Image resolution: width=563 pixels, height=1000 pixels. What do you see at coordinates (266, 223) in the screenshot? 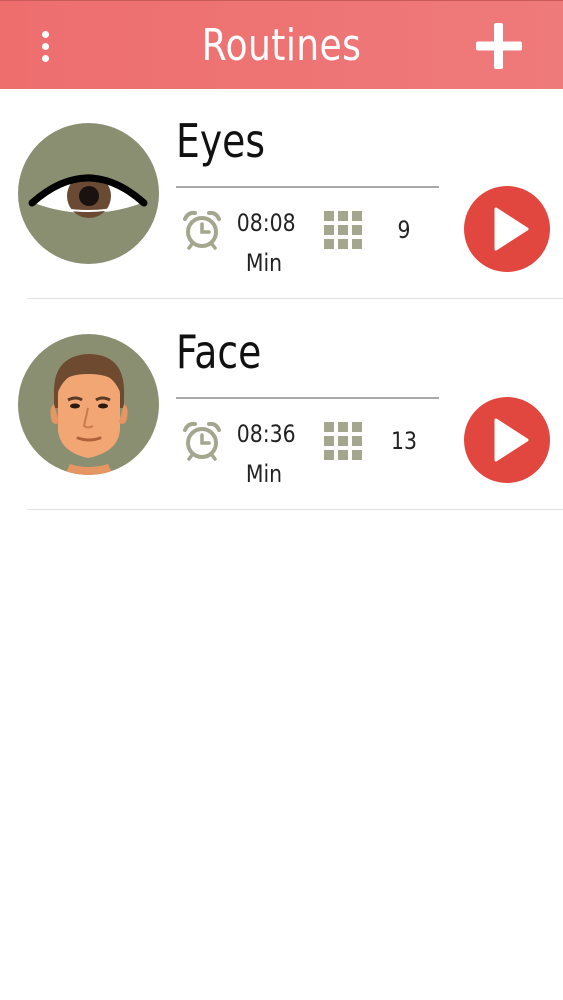
I see `routine-duration: 08:08` at bounding box center [266, 223].